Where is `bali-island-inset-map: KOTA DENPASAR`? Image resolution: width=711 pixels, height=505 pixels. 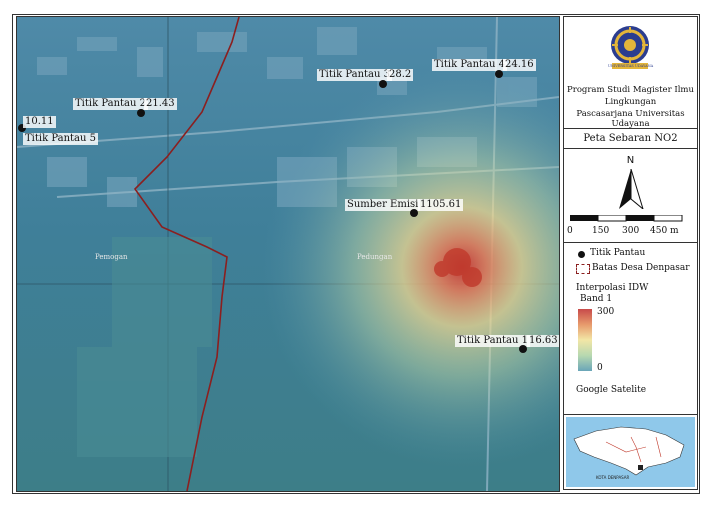
bali-island-inset-map: KOTA DENPASAR is located at coordinates (630, 452).